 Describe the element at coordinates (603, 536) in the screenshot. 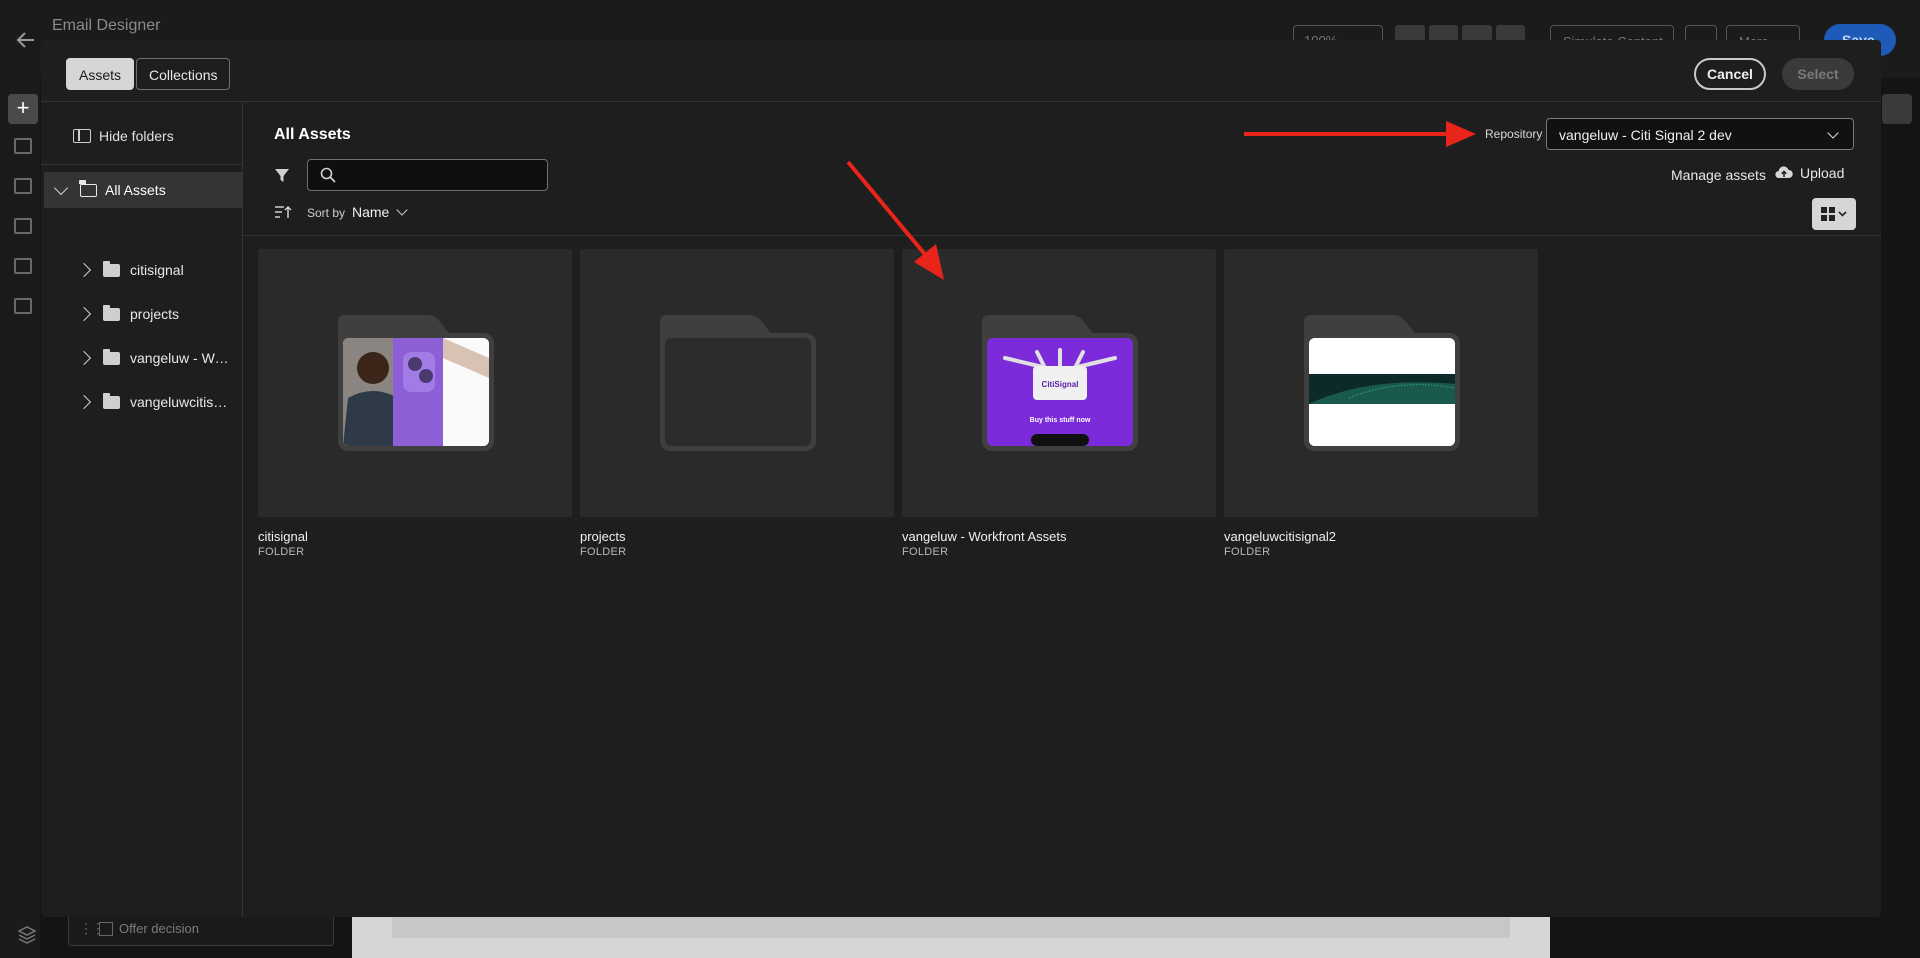

I see `folder-name: projects` at that location.